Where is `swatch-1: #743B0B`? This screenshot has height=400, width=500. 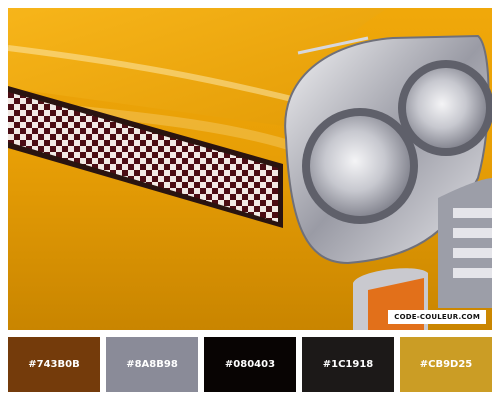 swatch-1: #743B0B is located at coordinates (54, 364).